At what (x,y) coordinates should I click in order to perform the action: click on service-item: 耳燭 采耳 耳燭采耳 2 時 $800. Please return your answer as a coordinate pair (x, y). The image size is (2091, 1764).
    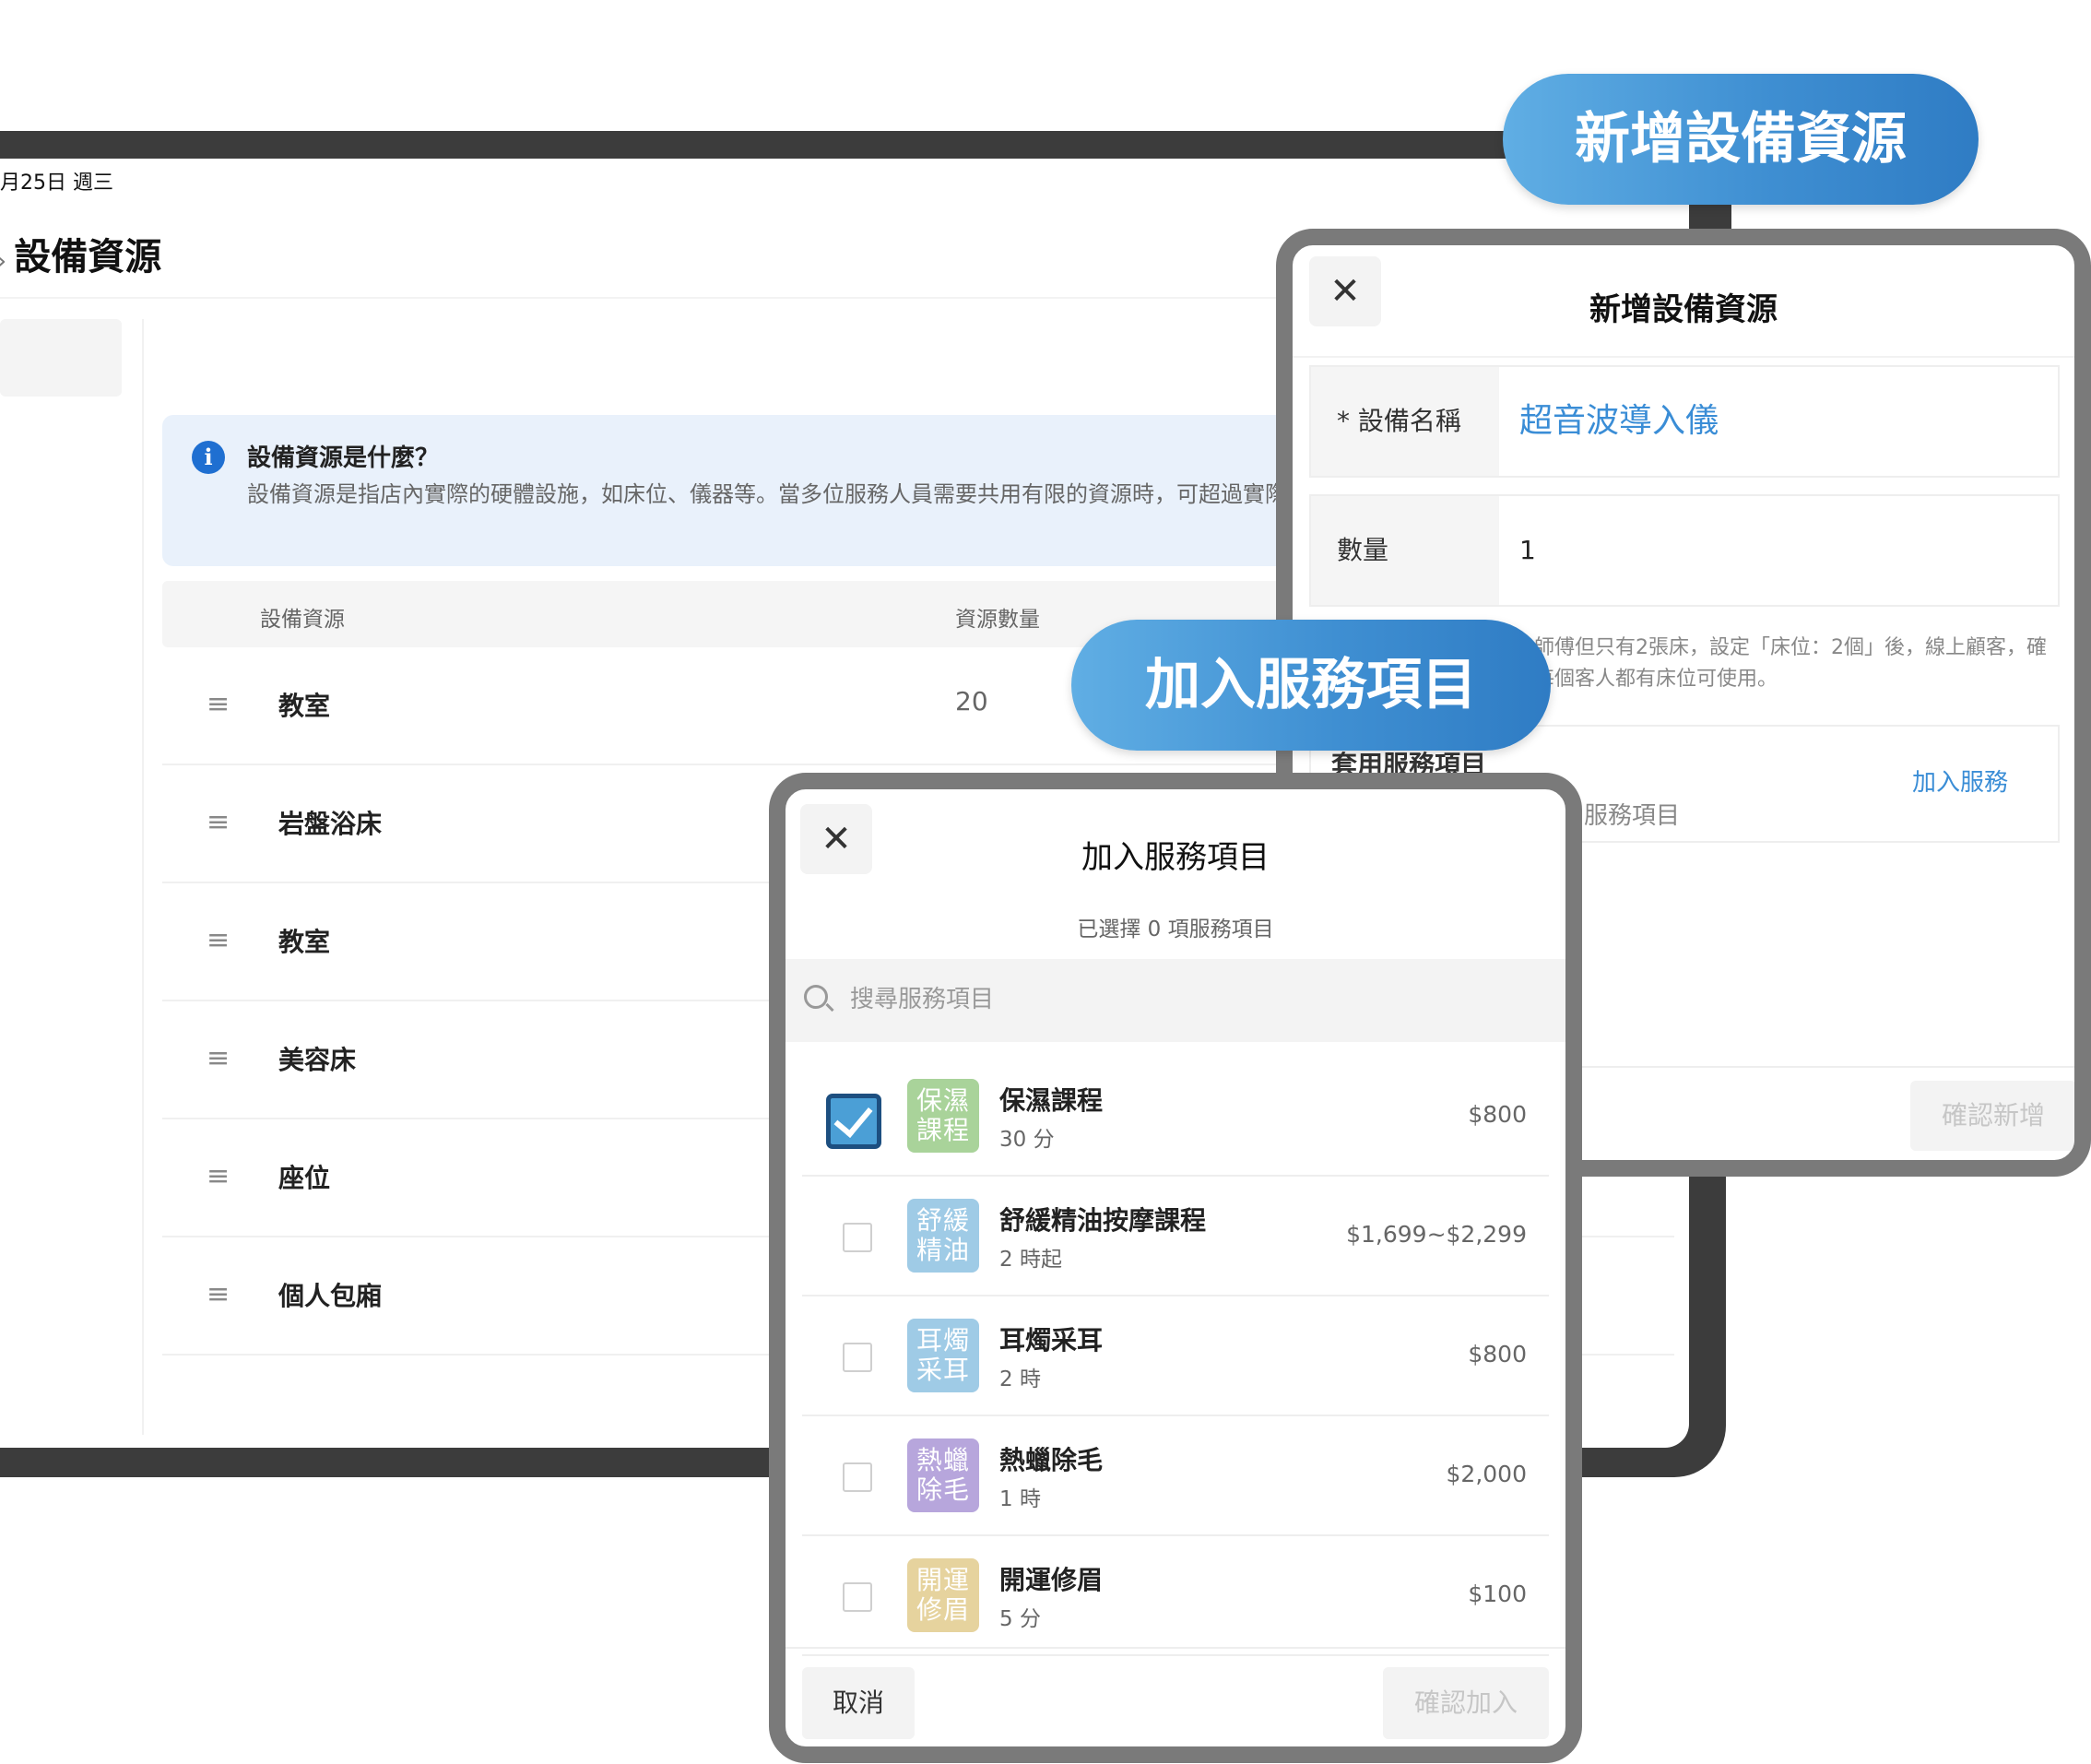
    Looking at the image, I should click on (1175, 1356).